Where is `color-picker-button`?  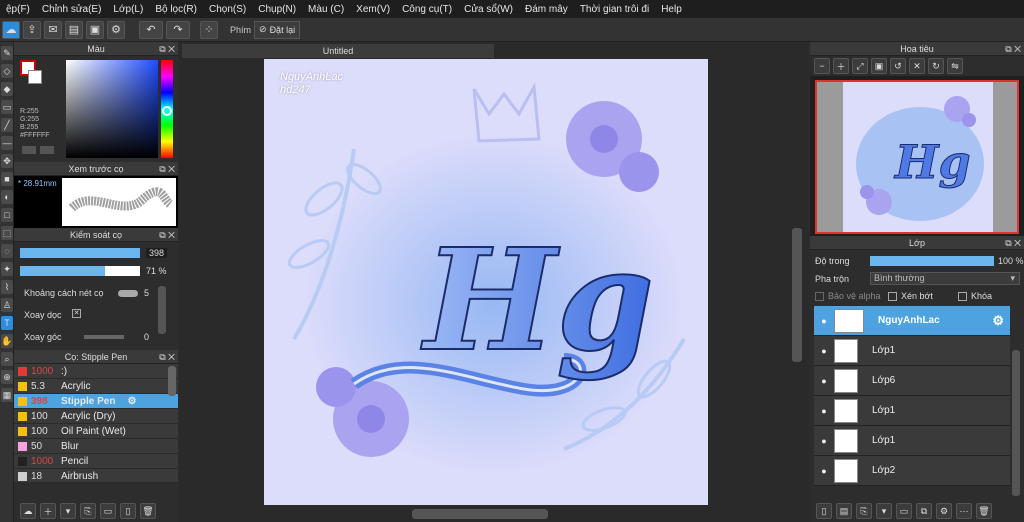 color-picker-button is located at coordinates (47, 150).